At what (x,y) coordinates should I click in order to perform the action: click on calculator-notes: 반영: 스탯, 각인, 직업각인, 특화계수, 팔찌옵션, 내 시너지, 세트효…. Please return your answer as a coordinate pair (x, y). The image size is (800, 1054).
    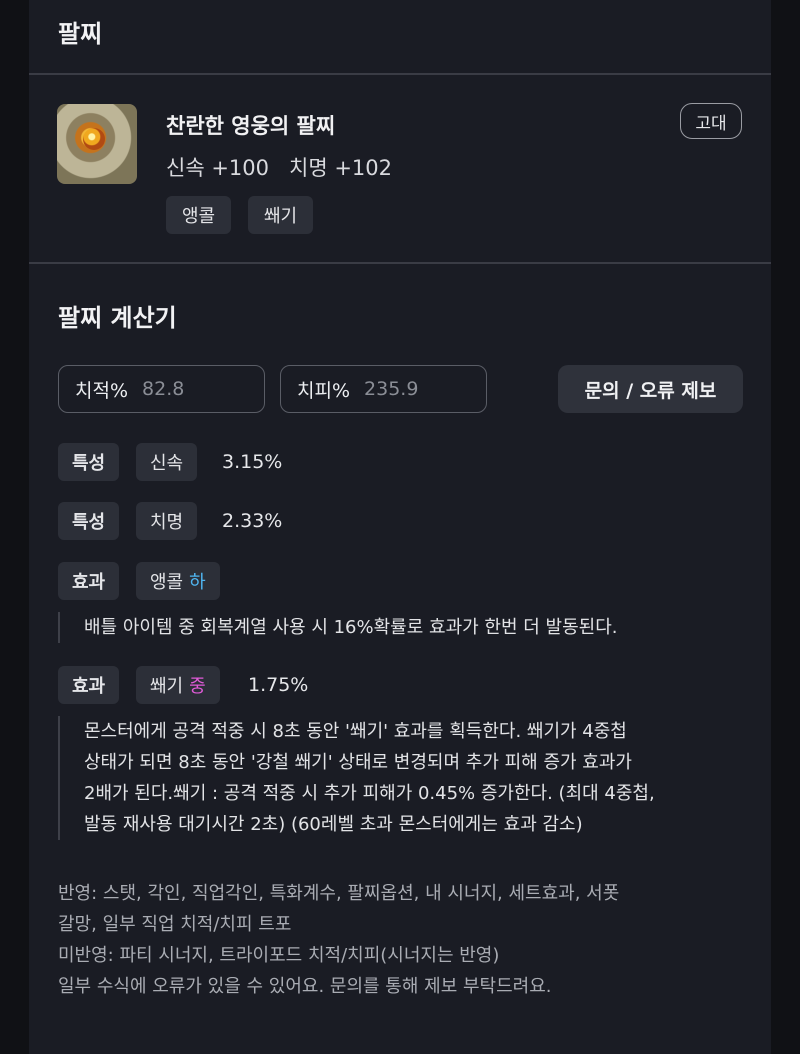
    Looking at the image, I should click on (403, 940).